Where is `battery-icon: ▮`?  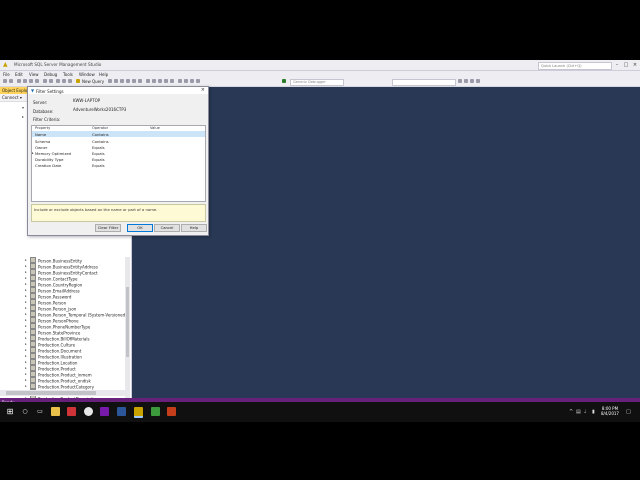
battery-icon: ▮ is located at coordinates (593, 412).